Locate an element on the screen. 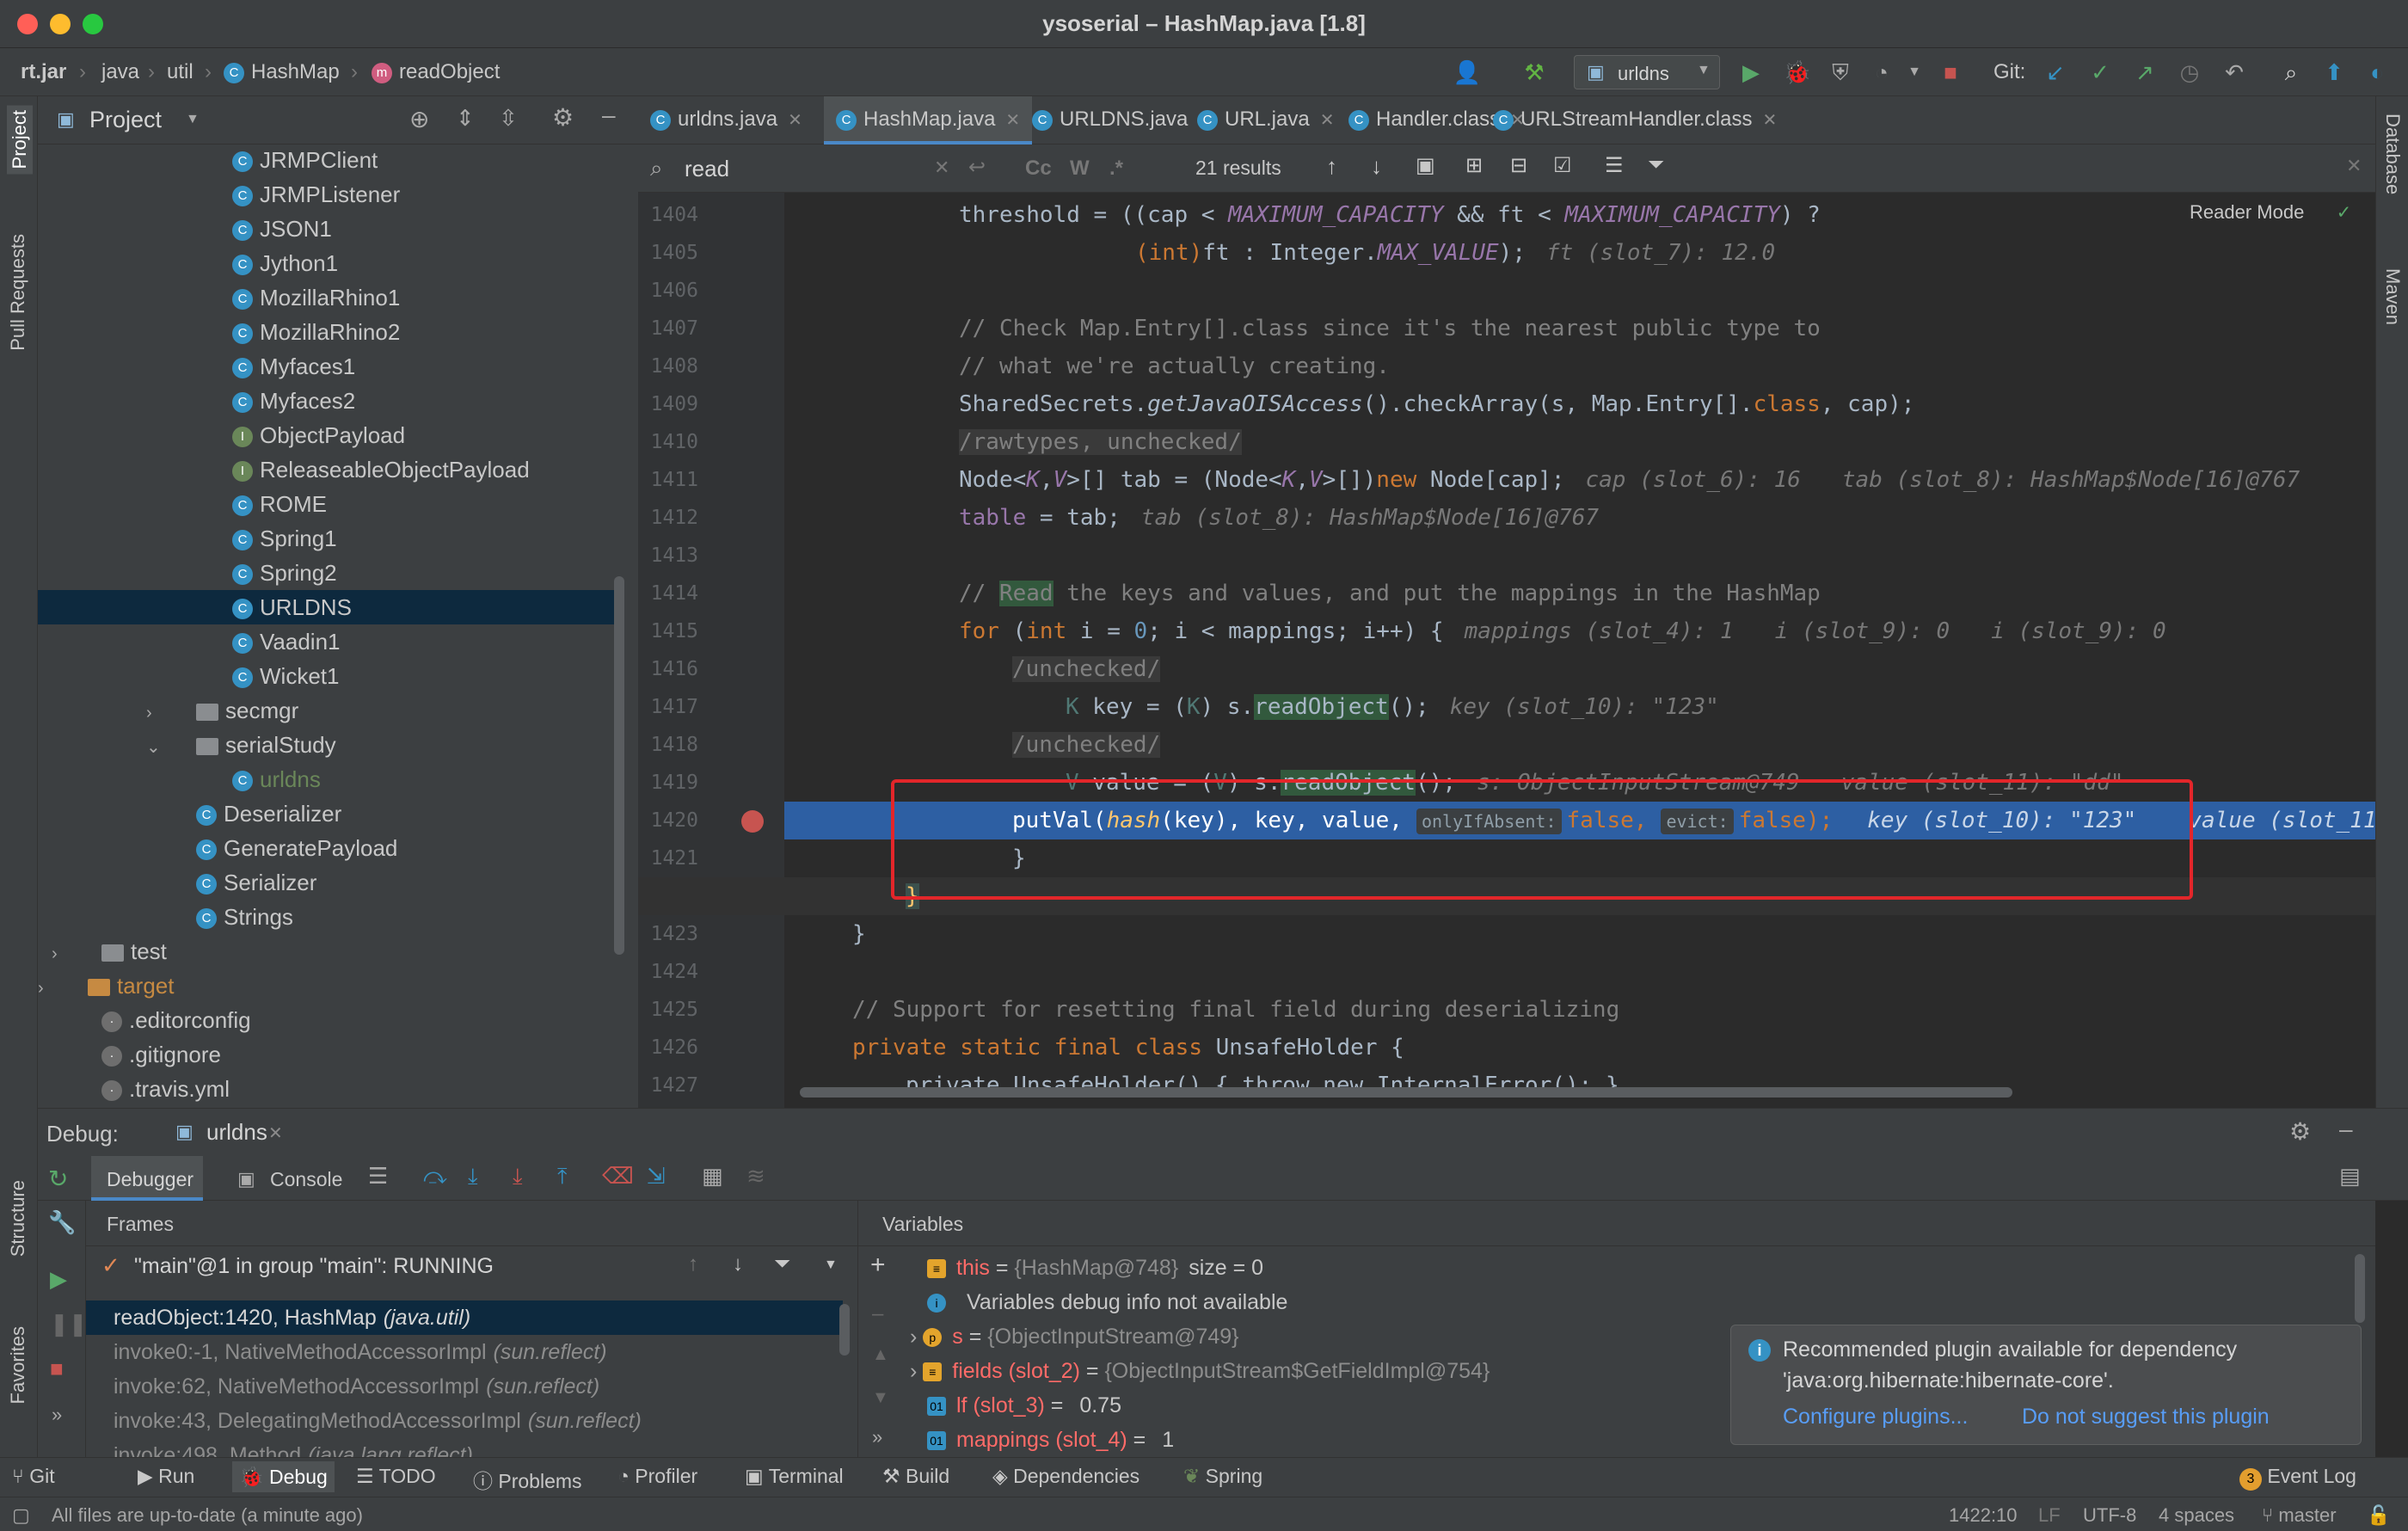  git-rollback-icon: ↶ is located at coordinates (2234, 72).